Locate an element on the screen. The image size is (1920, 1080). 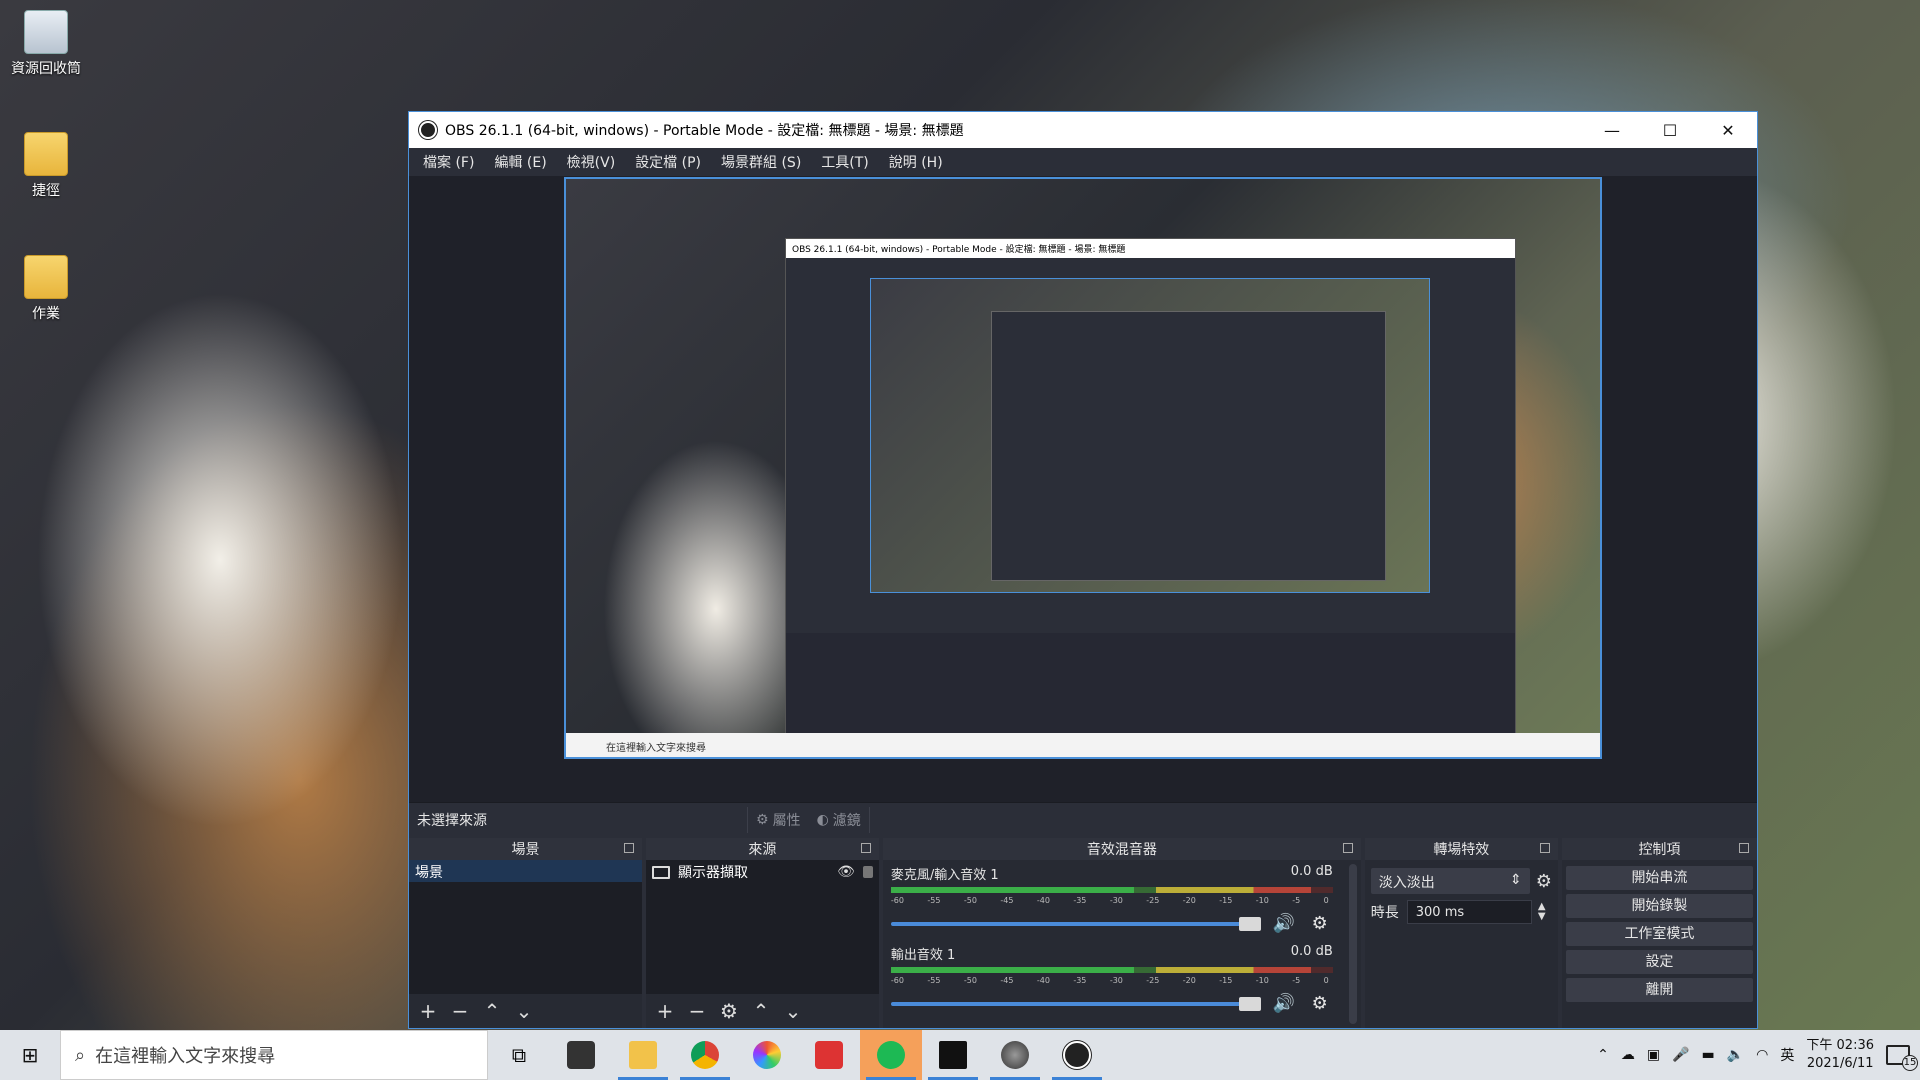
preview-taskbar-search: 在這裡輸入文字來搜尋 is located at coordinates (656, 748).